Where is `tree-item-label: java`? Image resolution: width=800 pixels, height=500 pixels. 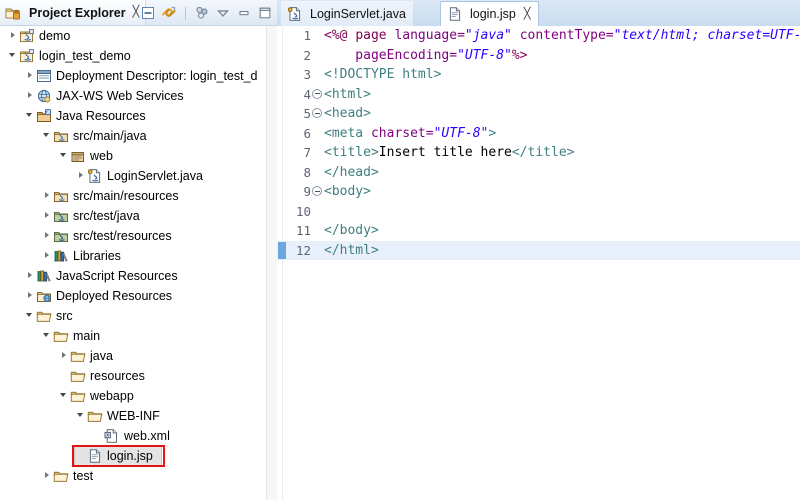
tree-item-label: java is located at coordinates (101, 356).